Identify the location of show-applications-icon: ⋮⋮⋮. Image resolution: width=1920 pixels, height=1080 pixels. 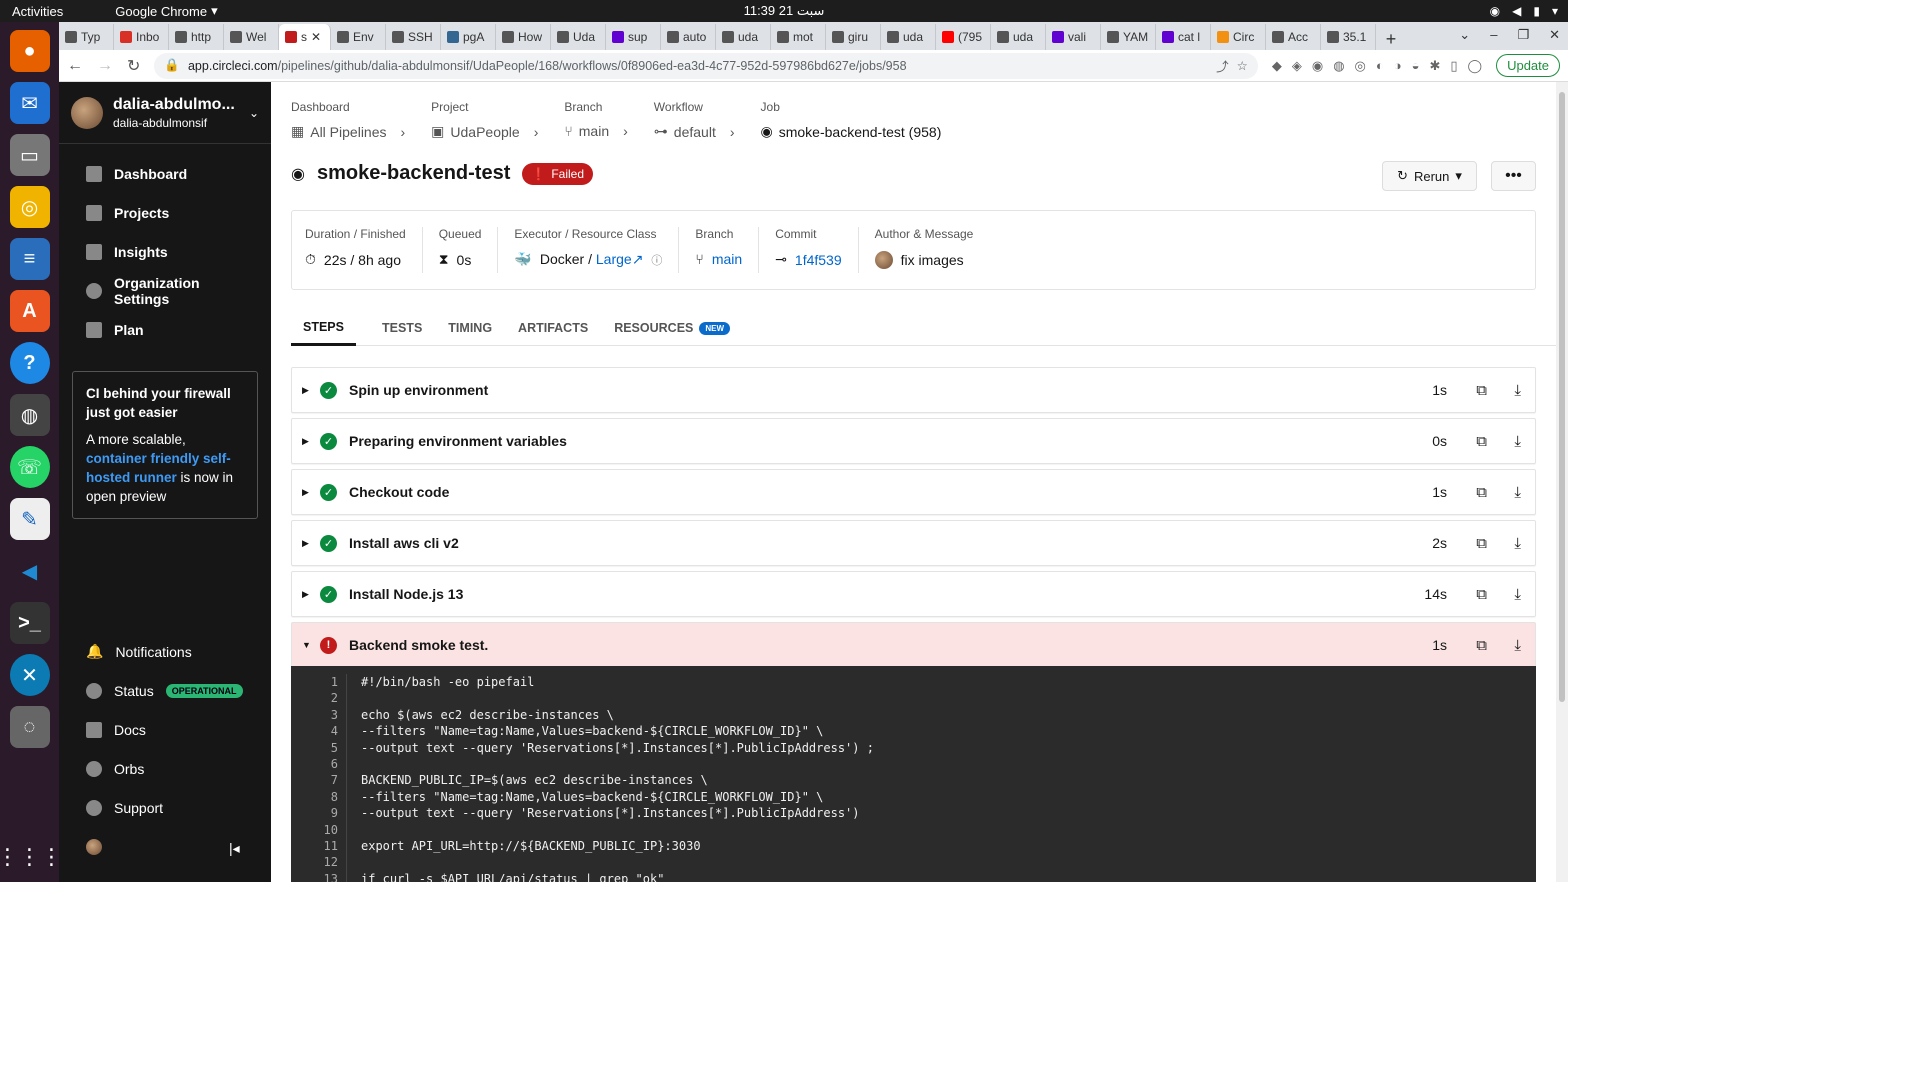
(31, 857).